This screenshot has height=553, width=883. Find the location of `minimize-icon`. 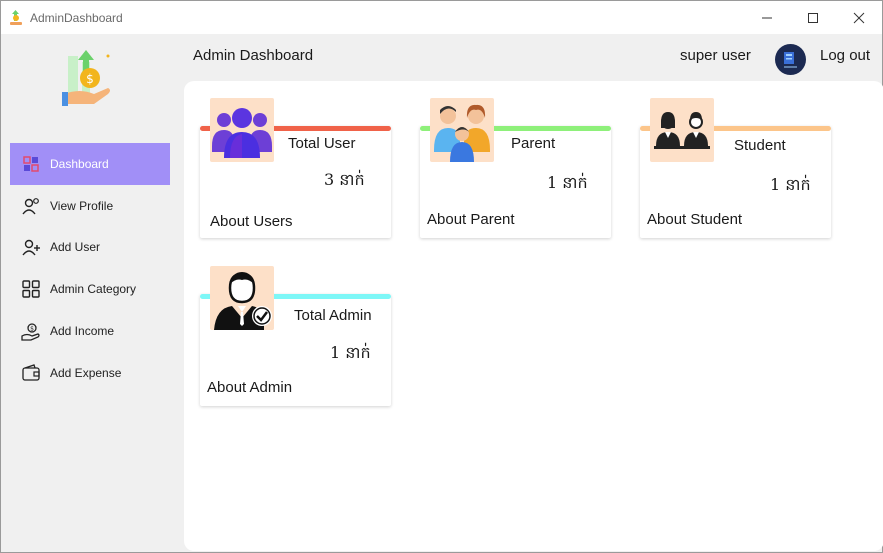

minimize-icon is located at coordinates (767, 17).